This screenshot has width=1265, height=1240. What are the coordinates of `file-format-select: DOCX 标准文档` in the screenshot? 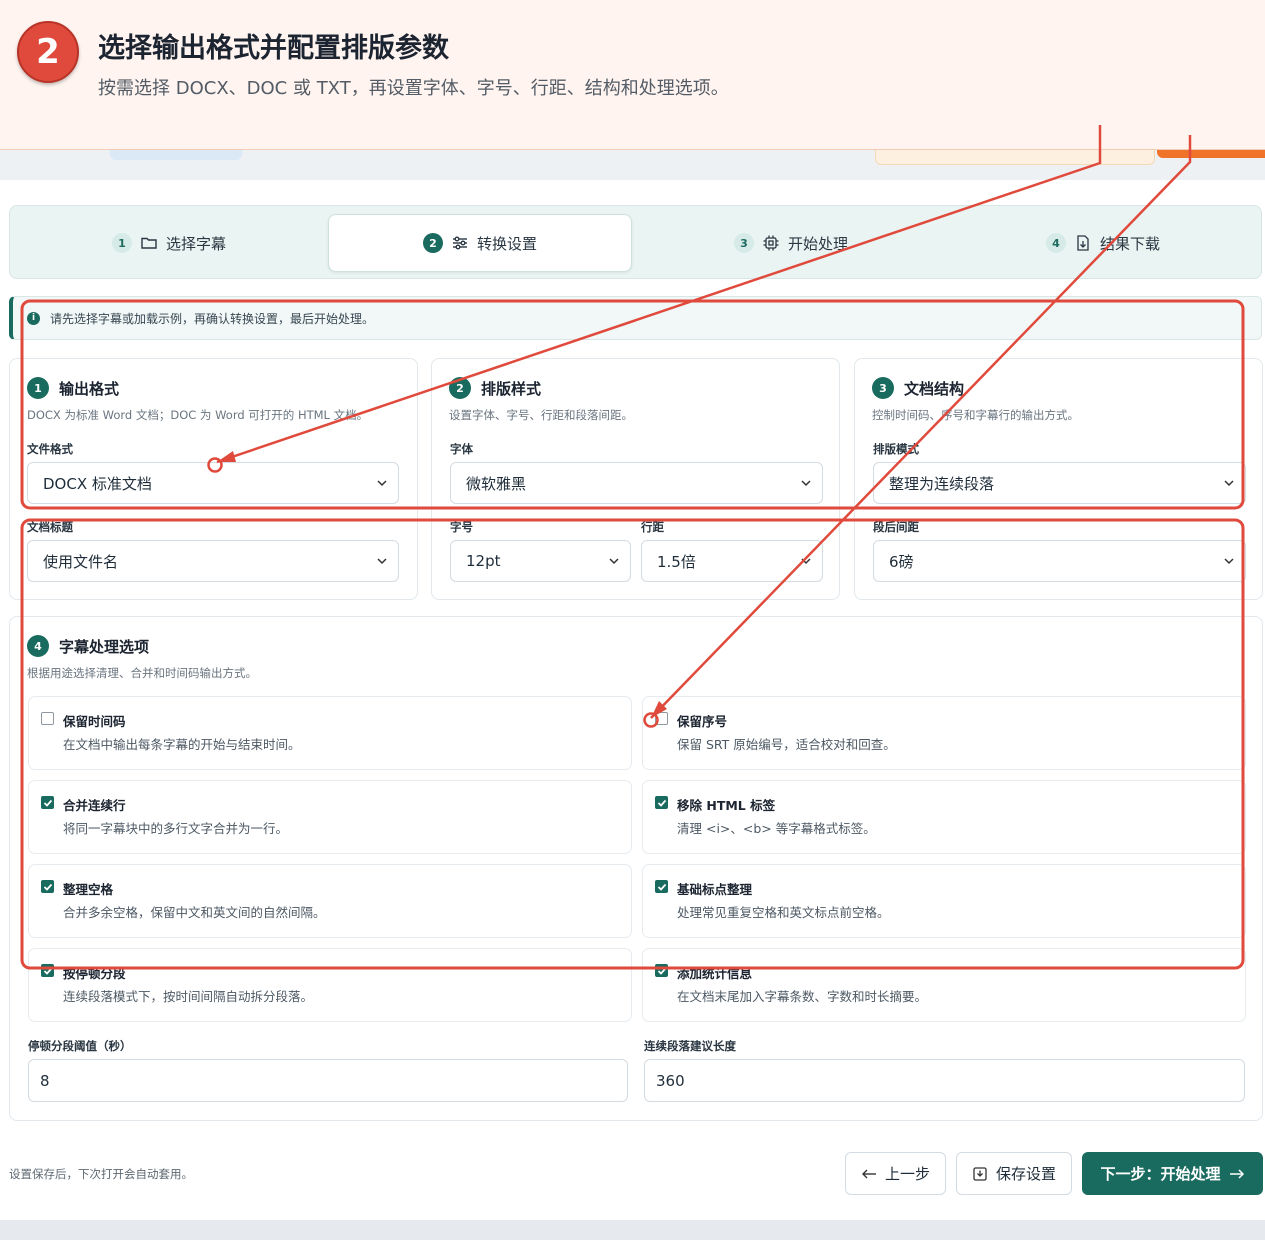 It's located at (213, 483).